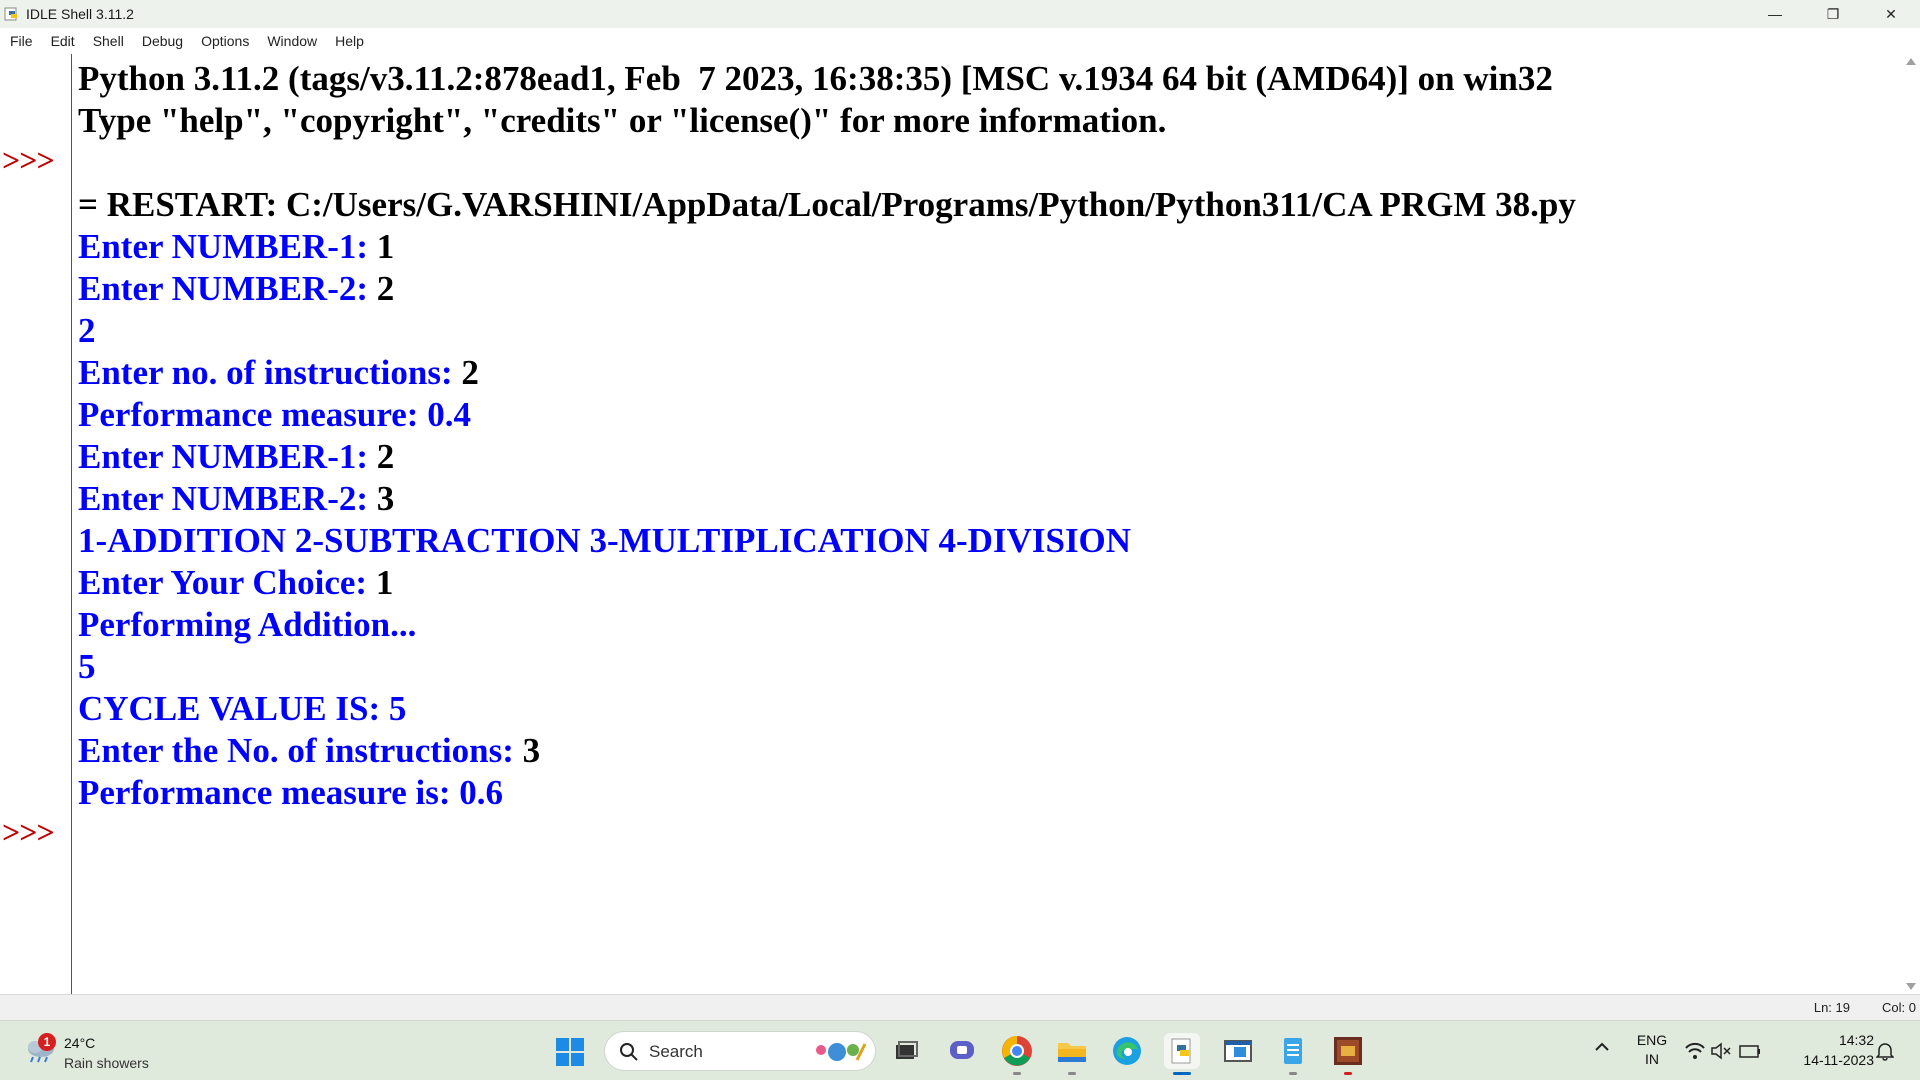  What do you see at coordinates (28, 160) in the screenshot?
I see `shell-prompt: >>>` at bounding box center [28, 160].